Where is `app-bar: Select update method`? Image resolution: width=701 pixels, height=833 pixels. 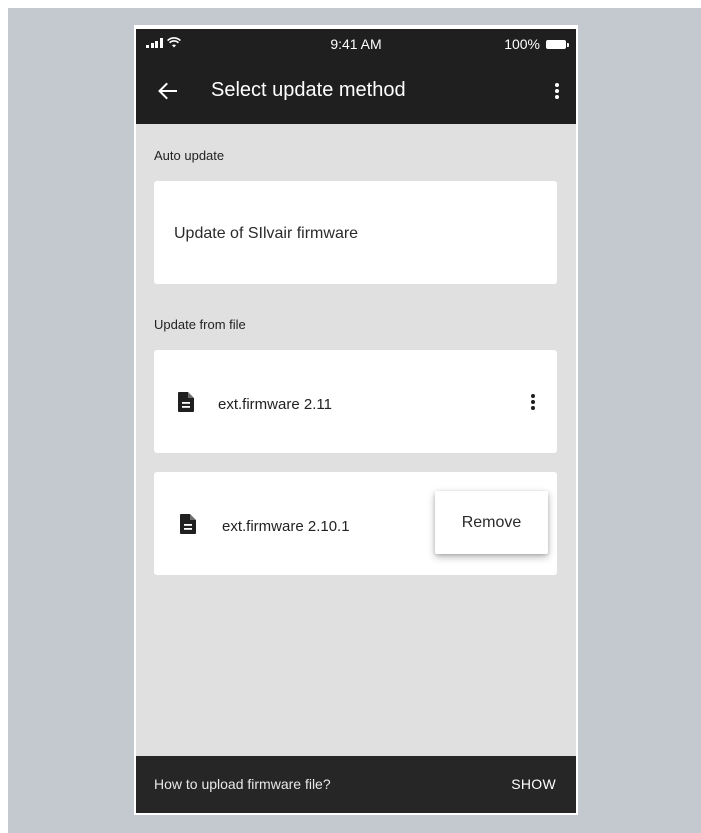 app-bar: Select update method is located at coordinates (356, 91).